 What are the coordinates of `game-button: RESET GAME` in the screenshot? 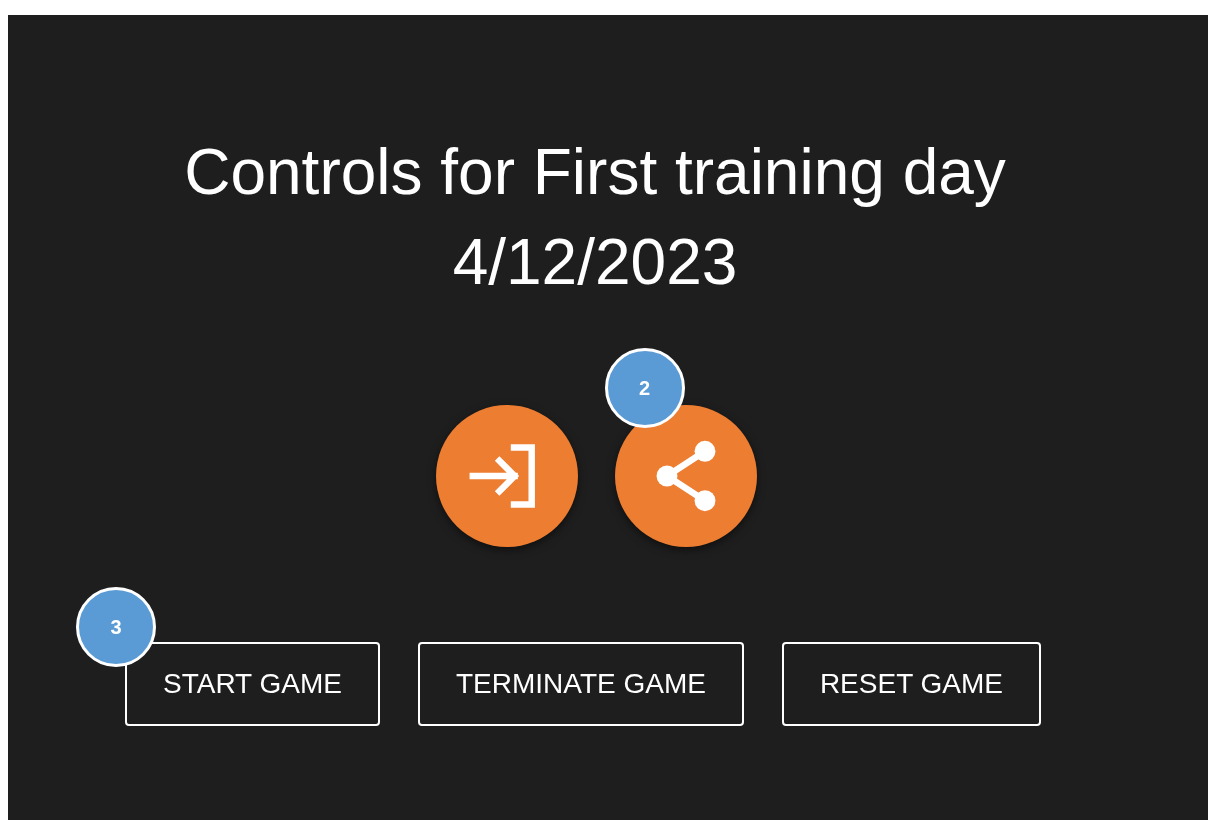 It's located at (911, 684).